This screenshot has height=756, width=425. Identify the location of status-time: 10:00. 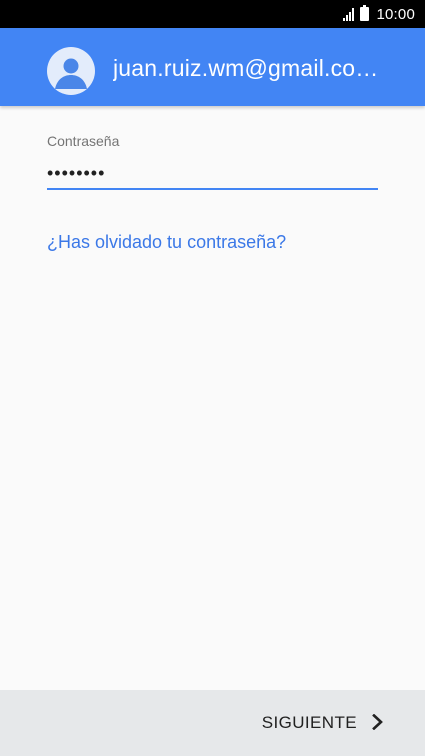
(395, 14).